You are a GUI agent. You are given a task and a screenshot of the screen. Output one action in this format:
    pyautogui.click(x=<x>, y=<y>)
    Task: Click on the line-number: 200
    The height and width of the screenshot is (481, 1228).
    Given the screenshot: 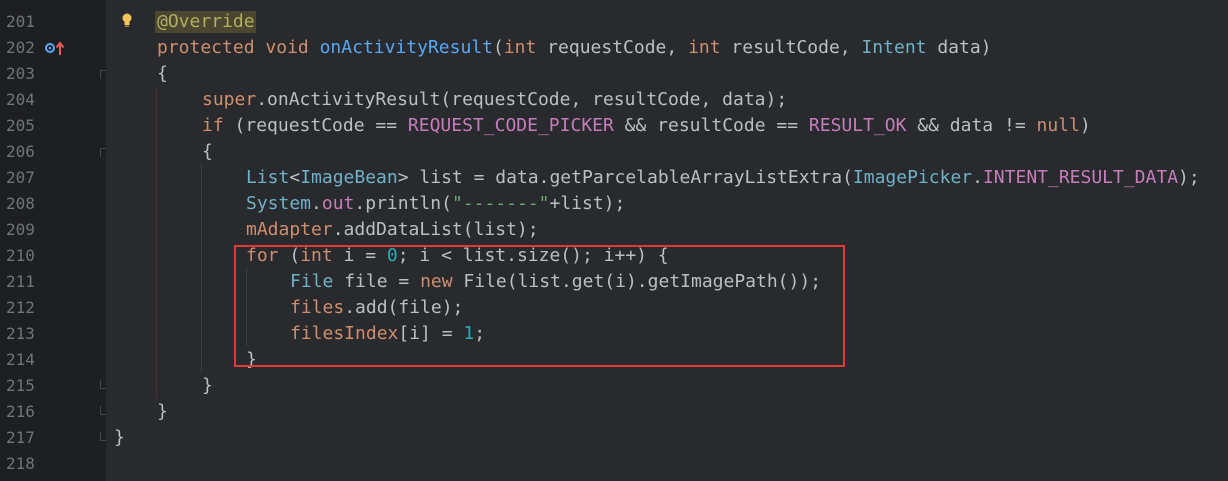 What is the action you would take?
    pyautogui.click(x=20, y=4)
    